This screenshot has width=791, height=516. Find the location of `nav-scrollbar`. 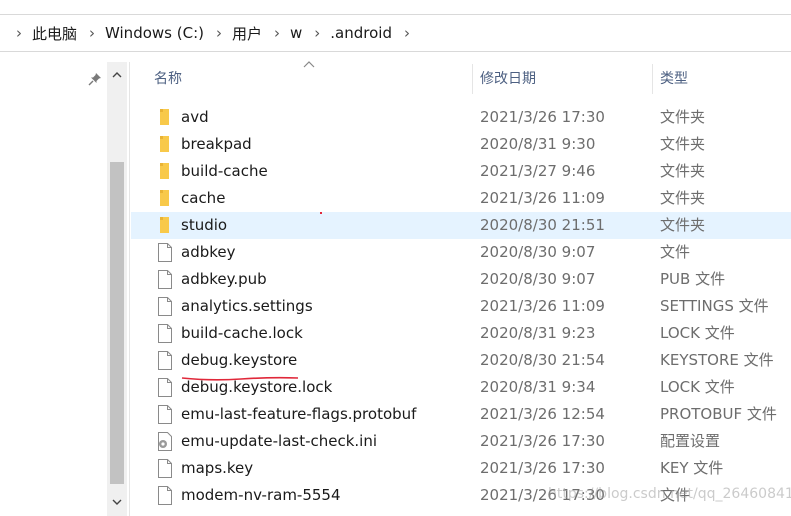

nav-scrollbar is located at coordinates (117, 289).